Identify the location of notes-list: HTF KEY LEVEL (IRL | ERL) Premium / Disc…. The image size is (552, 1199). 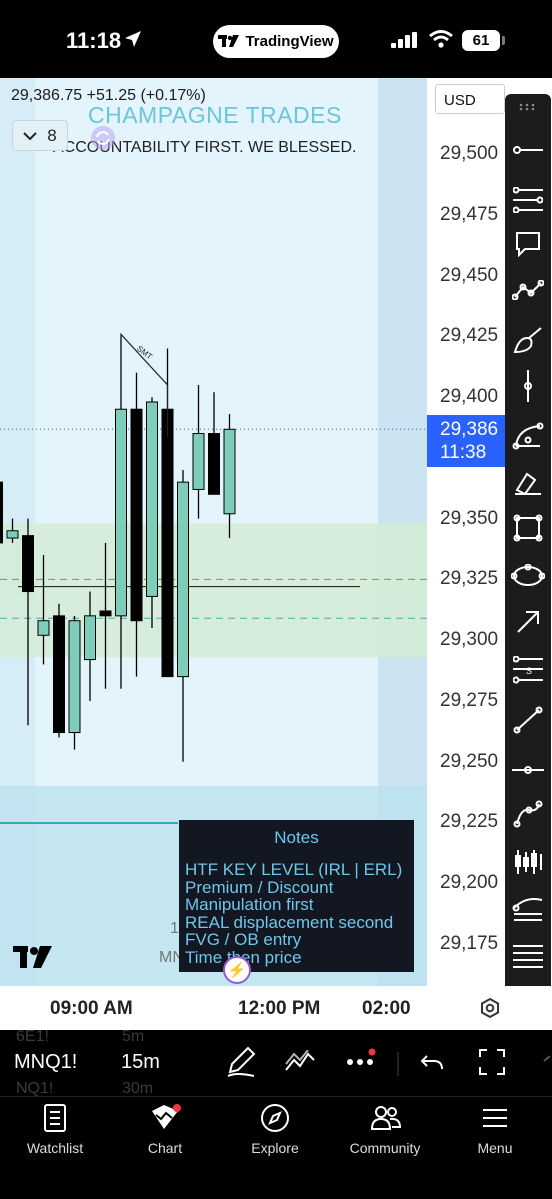
(293, 913).